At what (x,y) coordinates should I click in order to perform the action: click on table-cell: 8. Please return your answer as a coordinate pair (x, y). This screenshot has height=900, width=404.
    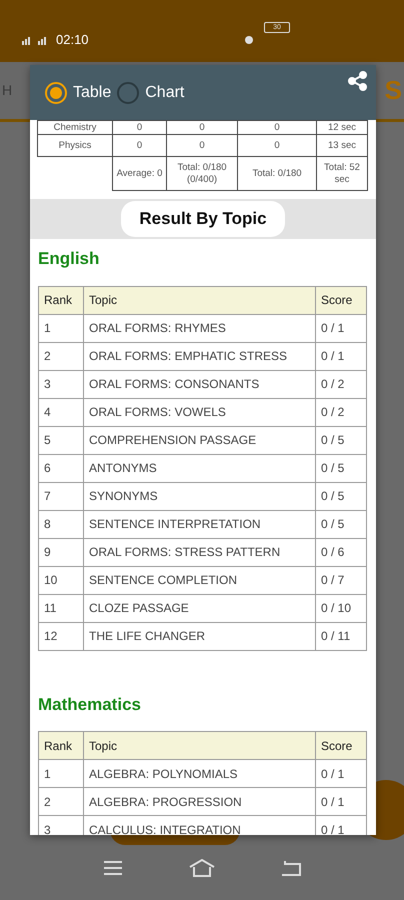
    Looking at the image, I should click on (61, 524).